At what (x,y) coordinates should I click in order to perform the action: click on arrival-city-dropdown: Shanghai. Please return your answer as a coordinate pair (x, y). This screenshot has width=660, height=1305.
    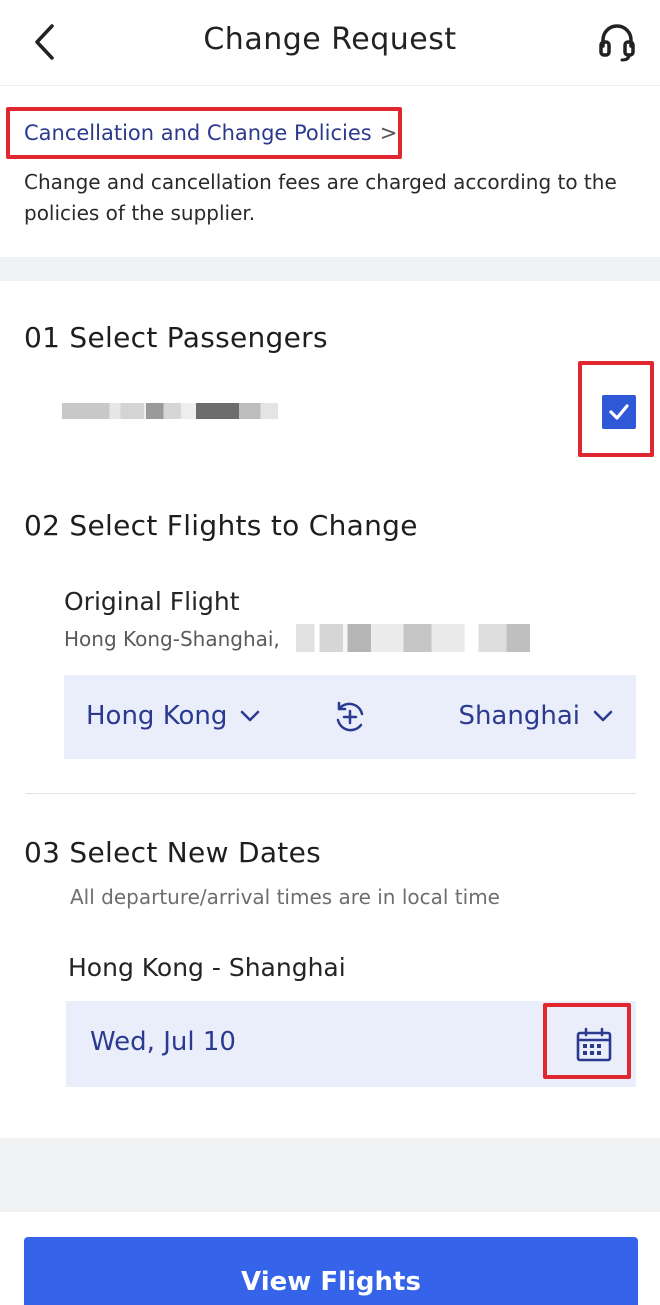
    Looking at the image, I should click on (536, 716).